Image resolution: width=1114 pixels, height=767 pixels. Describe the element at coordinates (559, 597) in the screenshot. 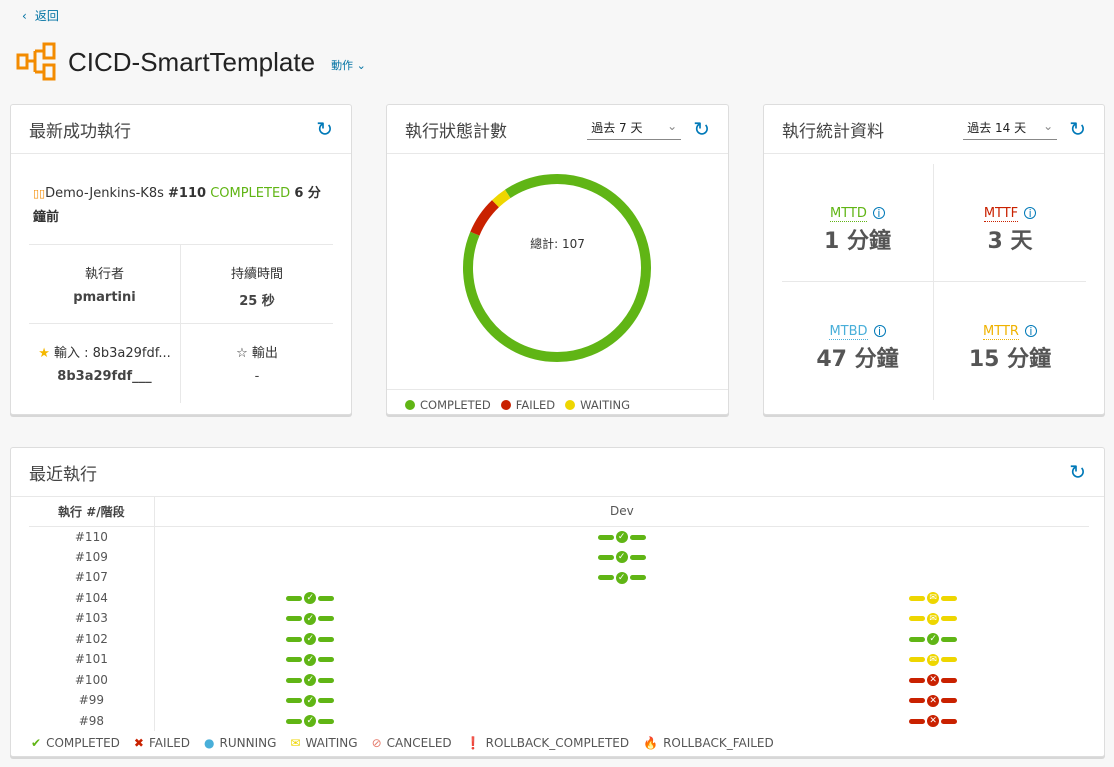

I see `table-row: #104 ✓ ✉` at that location.